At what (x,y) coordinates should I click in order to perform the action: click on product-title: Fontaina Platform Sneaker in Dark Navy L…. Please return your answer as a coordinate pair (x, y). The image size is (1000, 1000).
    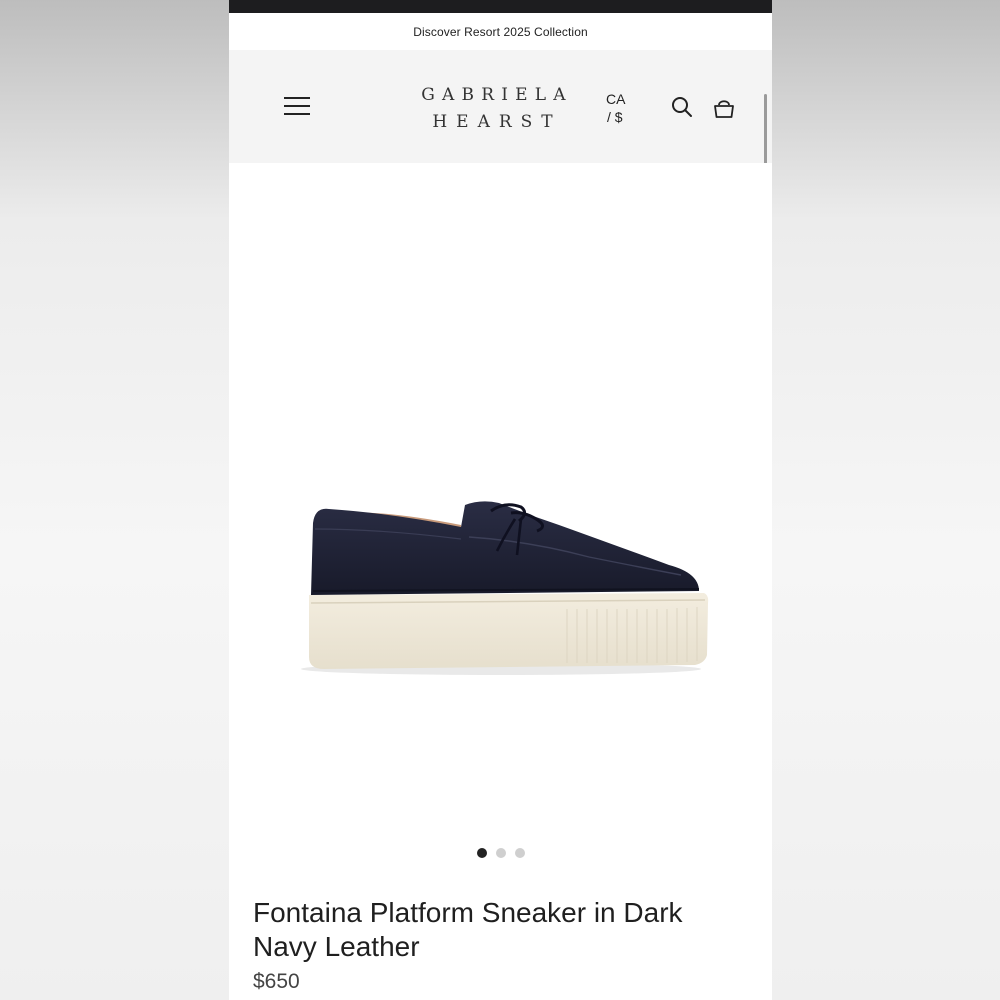
    Looking at the image, I should click on (468, 929).